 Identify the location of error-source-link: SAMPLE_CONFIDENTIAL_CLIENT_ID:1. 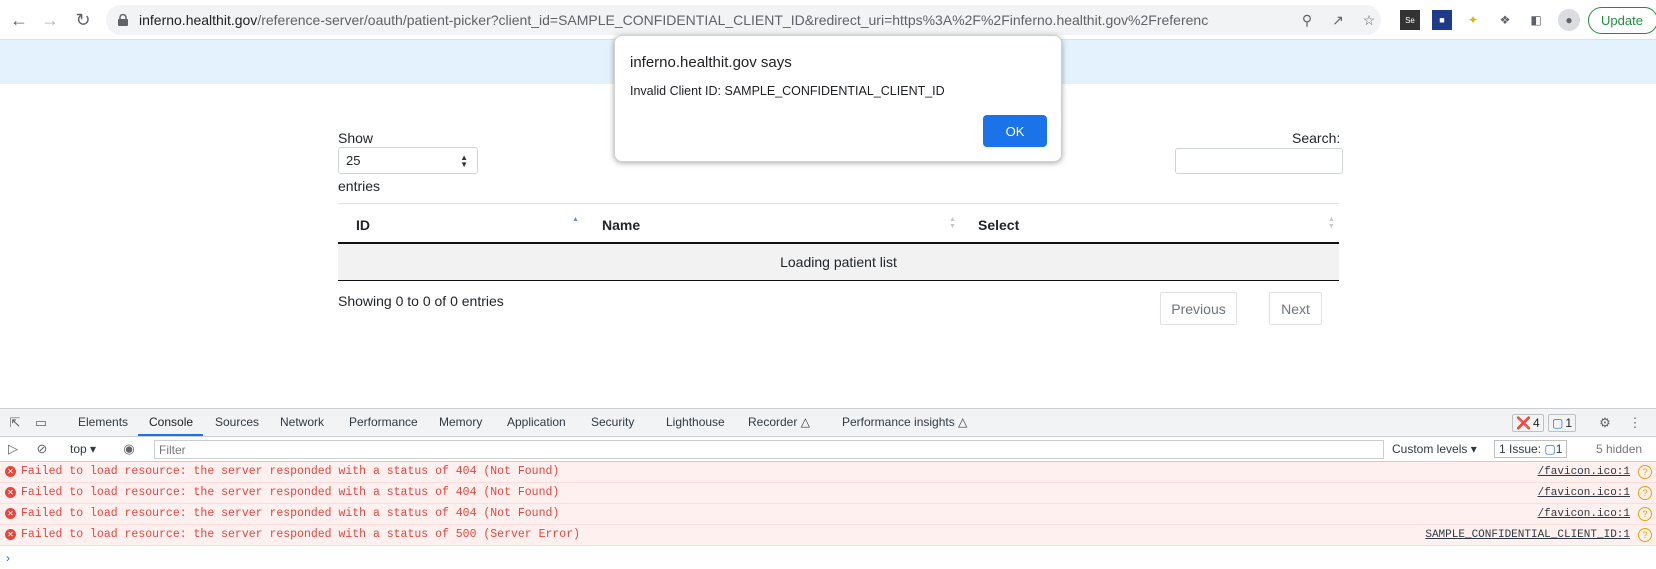
(1527, 535).